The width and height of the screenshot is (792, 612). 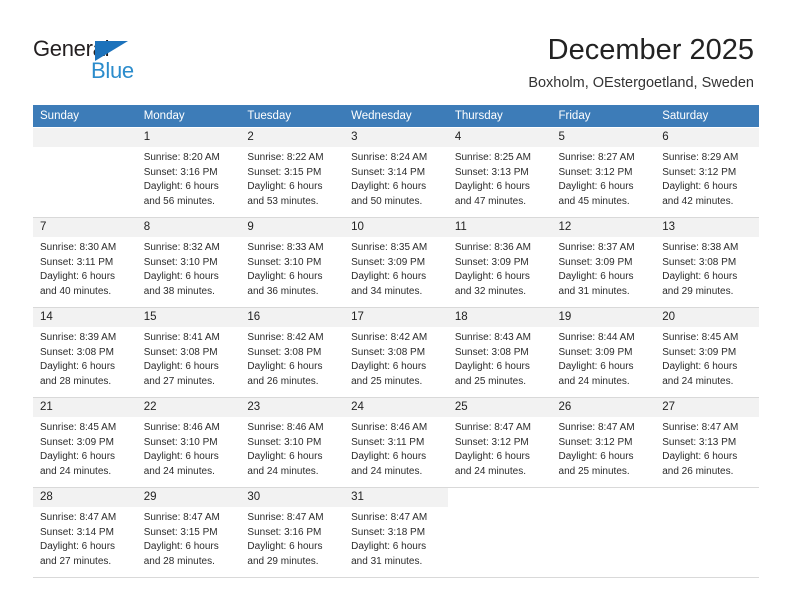 What do you see at coordinates (85, 227) in the screenshot?
I see `day-number: 7` at bounding box center [85, 227].